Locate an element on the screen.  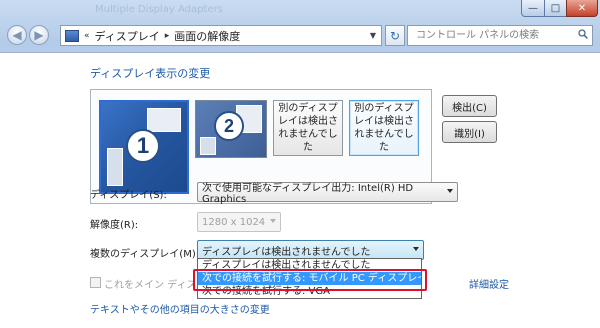
window-title: Multiple Display Adapters is located at coordinates (159, 9).